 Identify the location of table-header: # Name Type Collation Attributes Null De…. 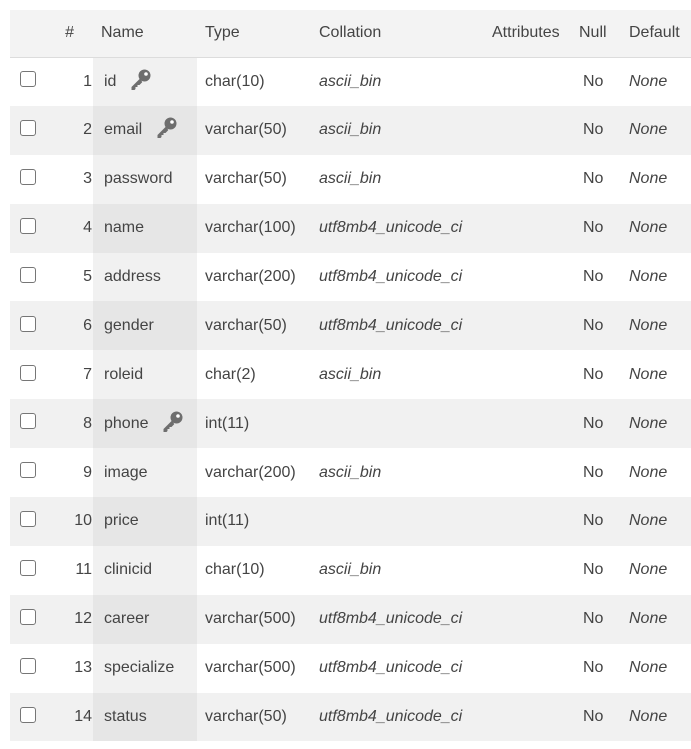
(350, 34).